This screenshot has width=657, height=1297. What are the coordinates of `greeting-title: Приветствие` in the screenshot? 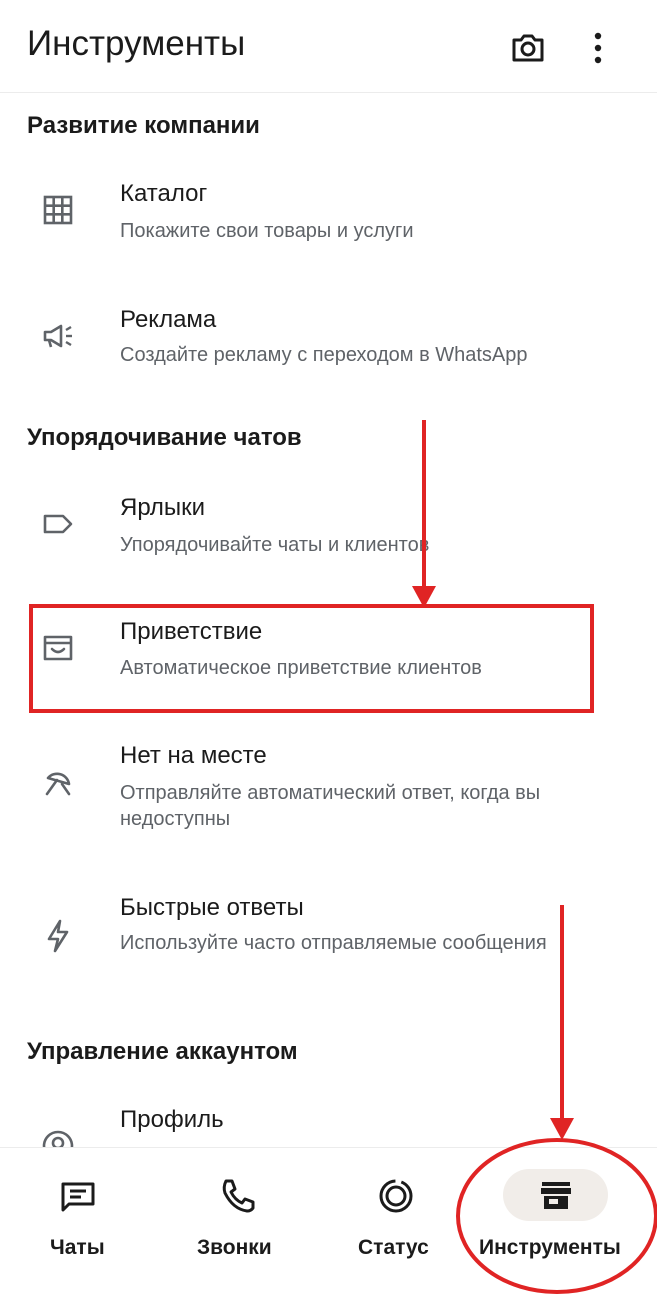 It's located at (191, 631).